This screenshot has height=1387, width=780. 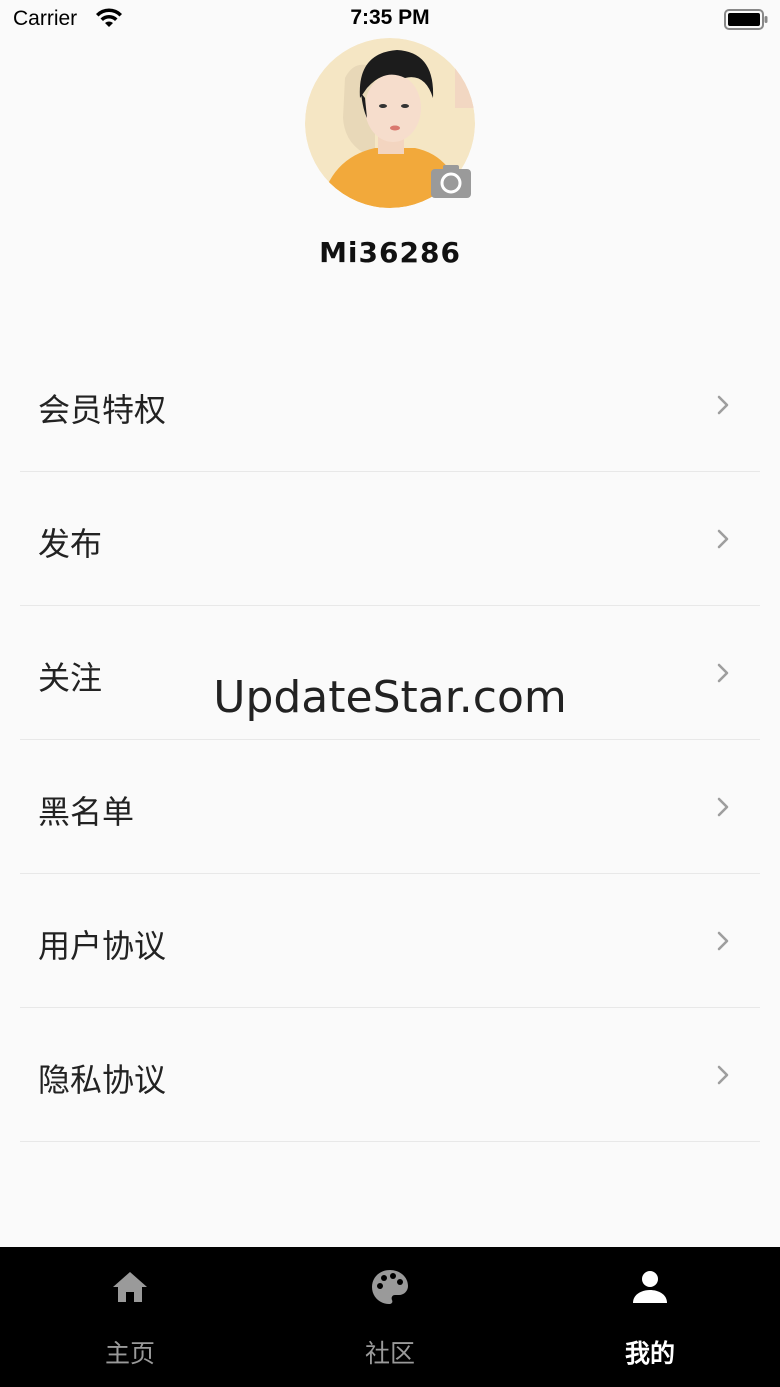 What do you see at coordinates (70, 544) in the screenshot?
I see `menu-item-label: 发布` at bounding box center [70, 544].